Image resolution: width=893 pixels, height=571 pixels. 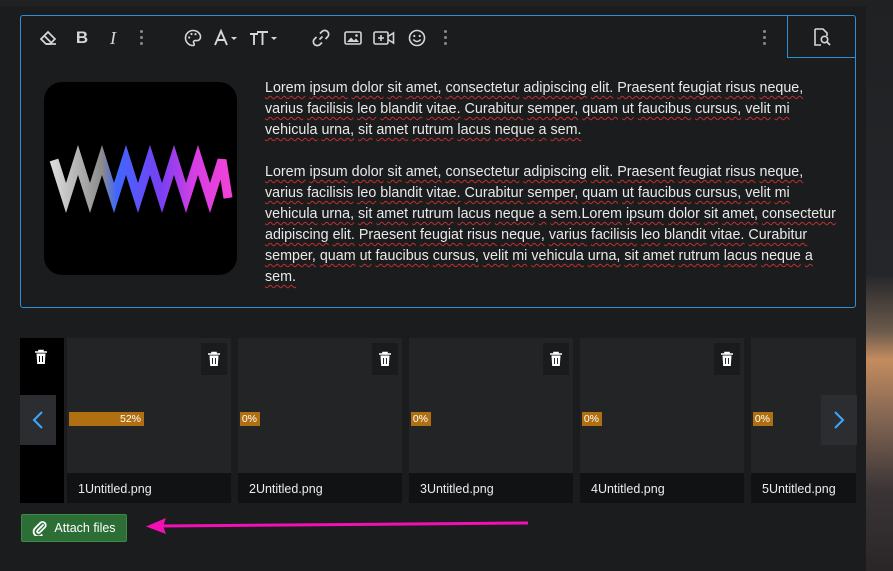 What do you see at coordinates (320, 488) in the screenshot?
I see `attachment-filename: 2Untitled.png` at bounding box center [320, 488].